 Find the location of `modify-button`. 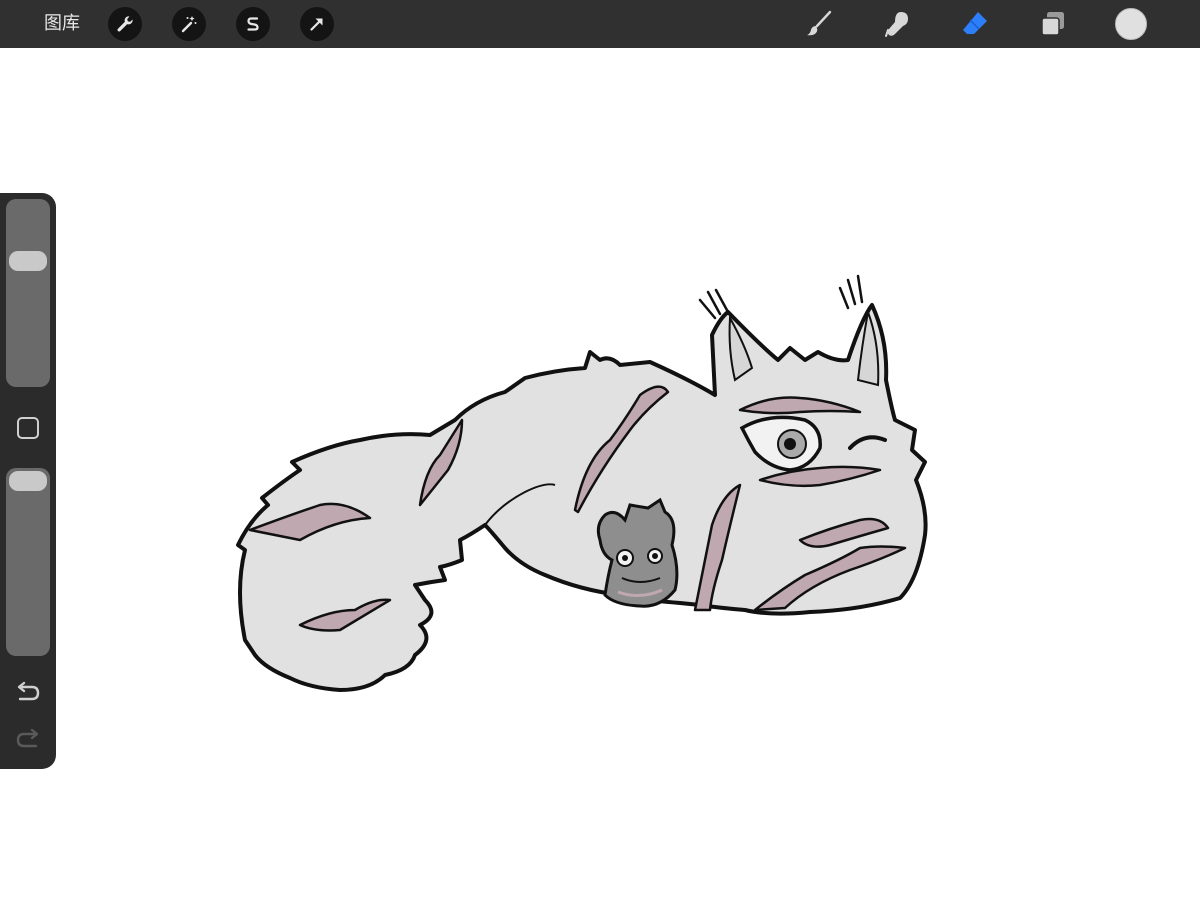

modify-button is located at coordinates (28, 428).